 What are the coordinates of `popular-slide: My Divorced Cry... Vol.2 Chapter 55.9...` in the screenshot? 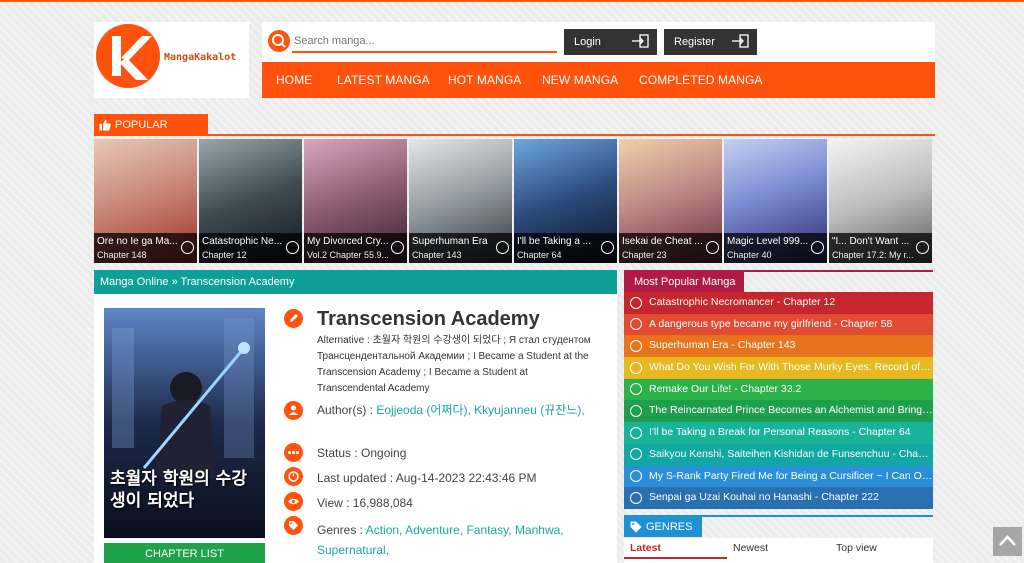 It's located at (355, 201).